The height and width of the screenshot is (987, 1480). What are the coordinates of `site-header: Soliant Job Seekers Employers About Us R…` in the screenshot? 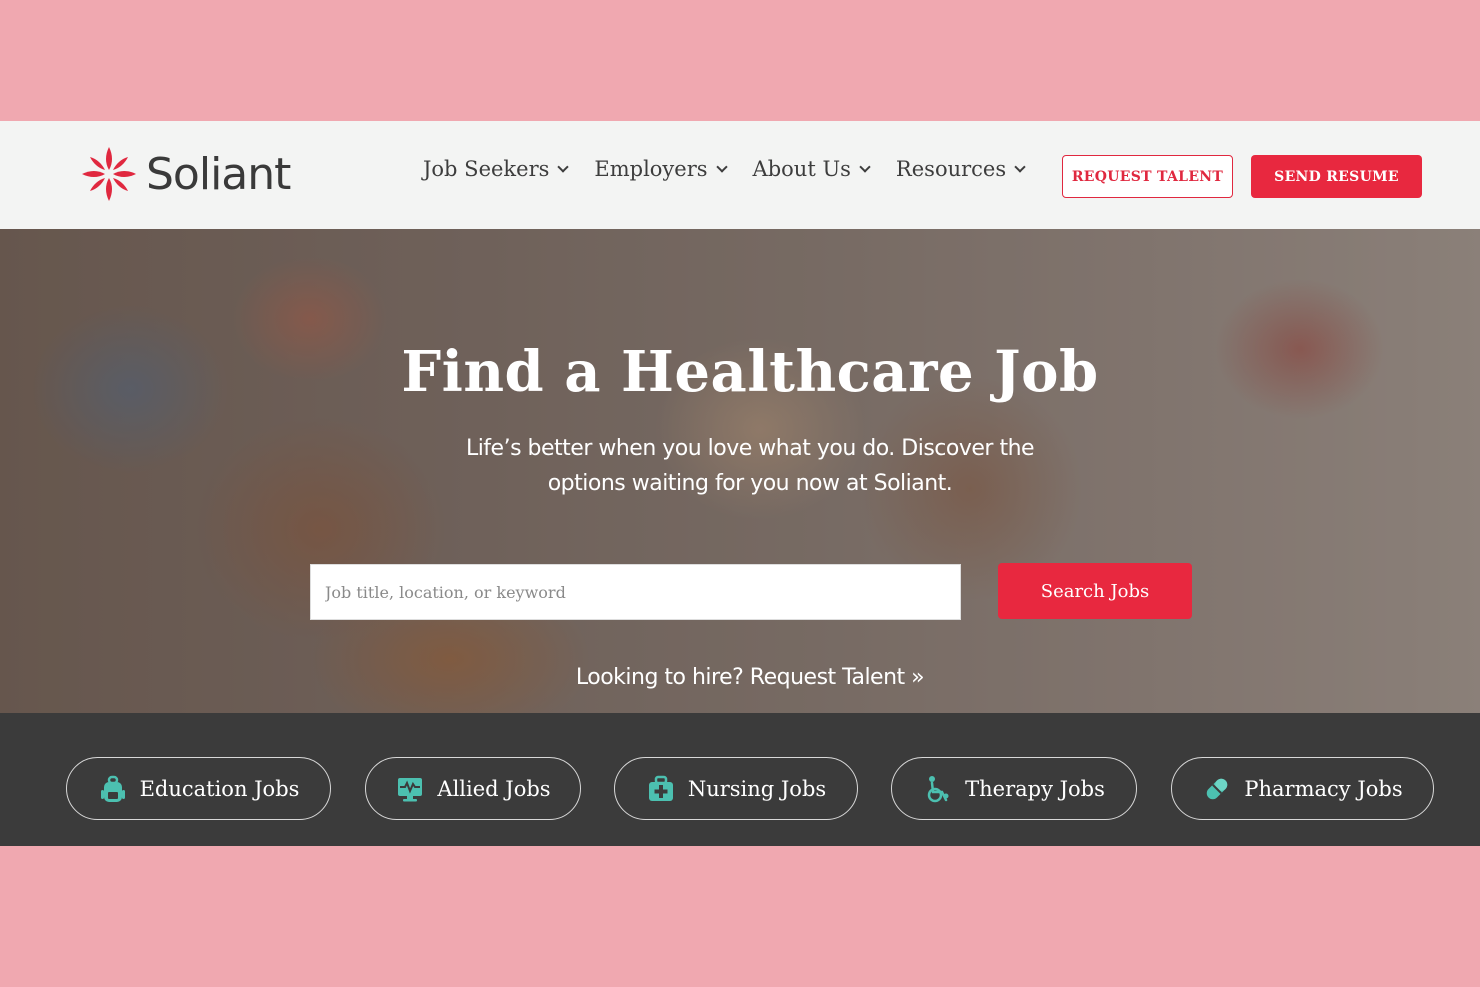 It's located at (740, 175).